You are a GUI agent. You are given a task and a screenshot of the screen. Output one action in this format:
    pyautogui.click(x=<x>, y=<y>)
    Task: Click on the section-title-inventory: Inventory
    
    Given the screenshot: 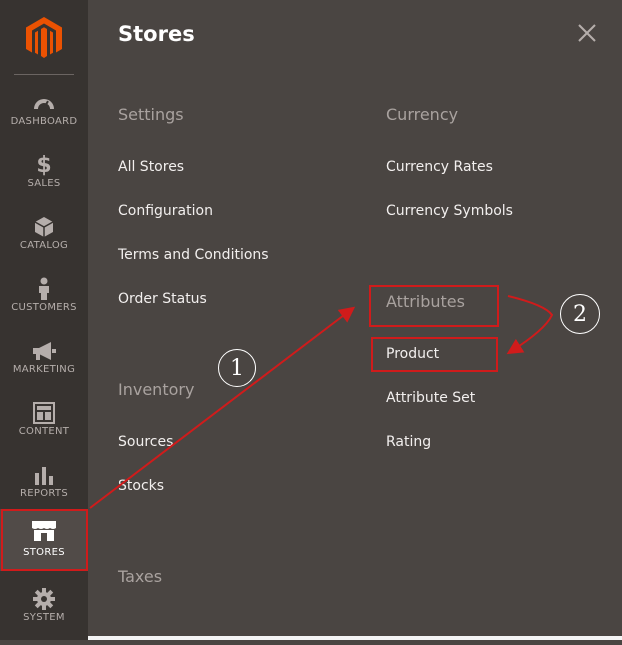 What is the action you would take?
    pyautogui.click(x=156, y=389)
    